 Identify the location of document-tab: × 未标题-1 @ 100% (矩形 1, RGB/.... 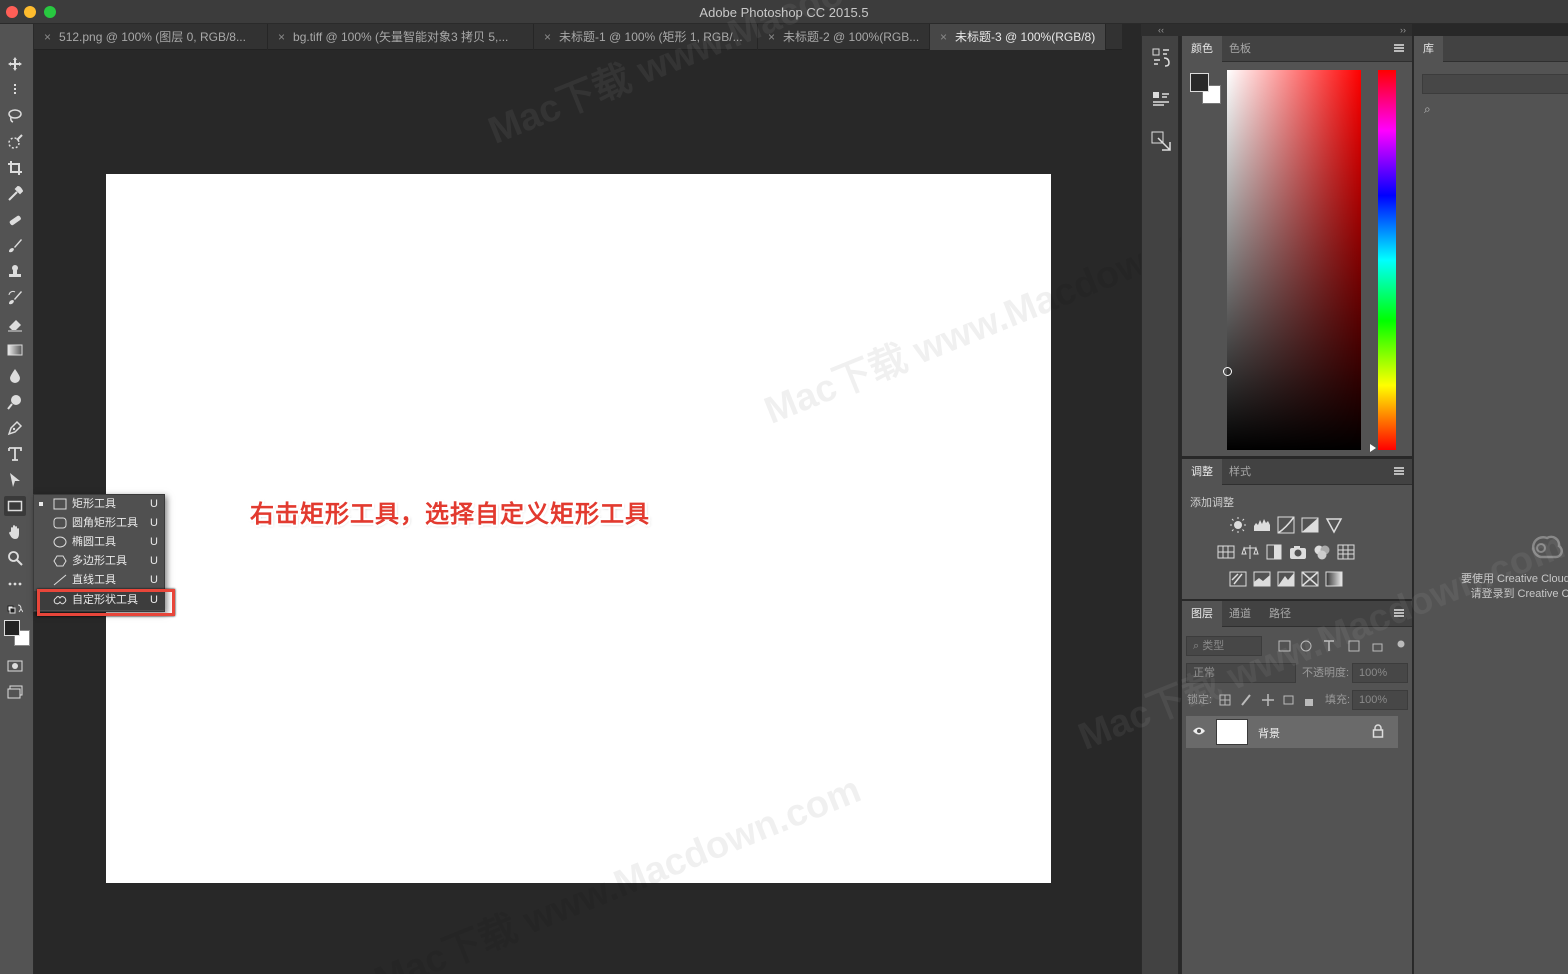
(646, 37).